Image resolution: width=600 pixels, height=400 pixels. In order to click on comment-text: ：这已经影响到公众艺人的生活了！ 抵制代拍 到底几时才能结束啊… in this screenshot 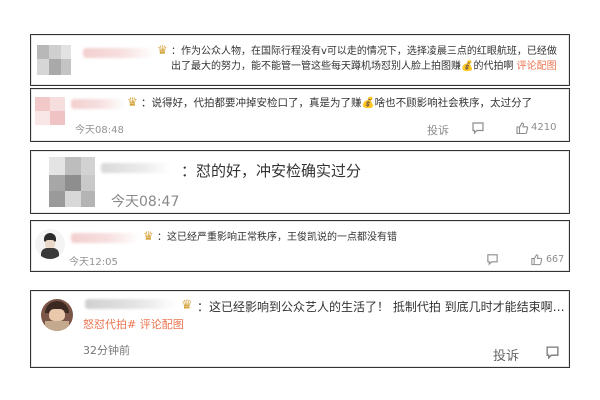, I will do `click(381, 307)`.